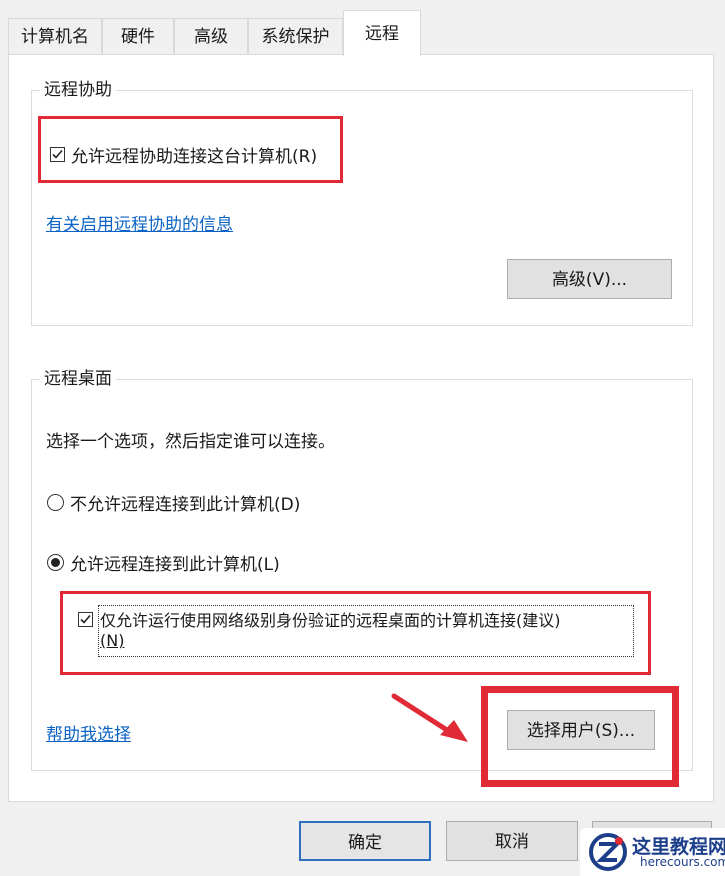 This screenshot has height=876, width=725. I want to click on red-arrow-icon, so click(429, 717).